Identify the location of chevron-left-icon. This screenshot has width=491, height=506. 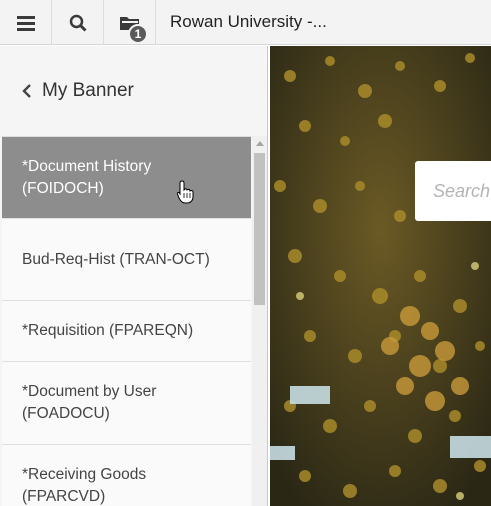
(27, 91).